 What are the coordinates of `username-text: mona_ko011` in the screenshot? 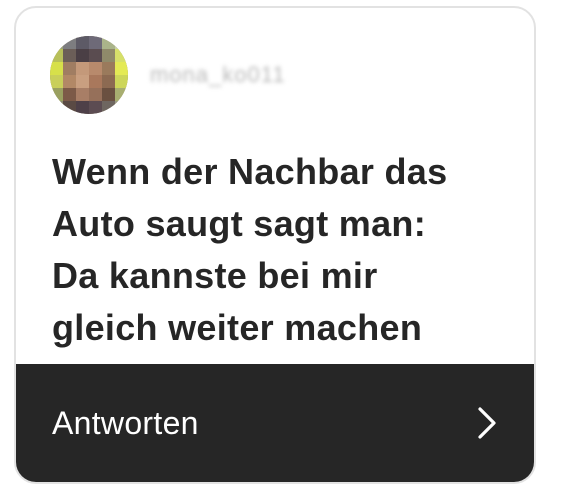 It's located at (218, 74).